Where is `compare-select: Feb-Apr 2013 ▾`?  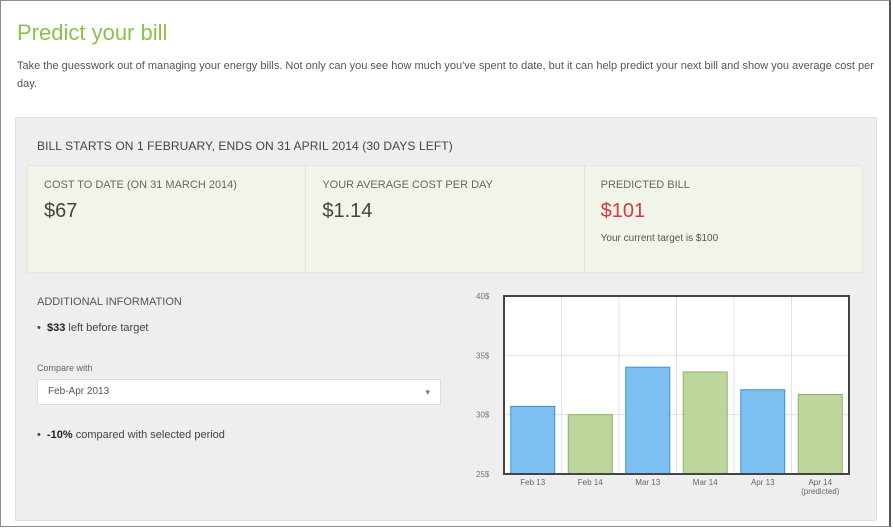 compare-select: Feb-Apr 2013 ▾ is located at coordinates (239, 392).